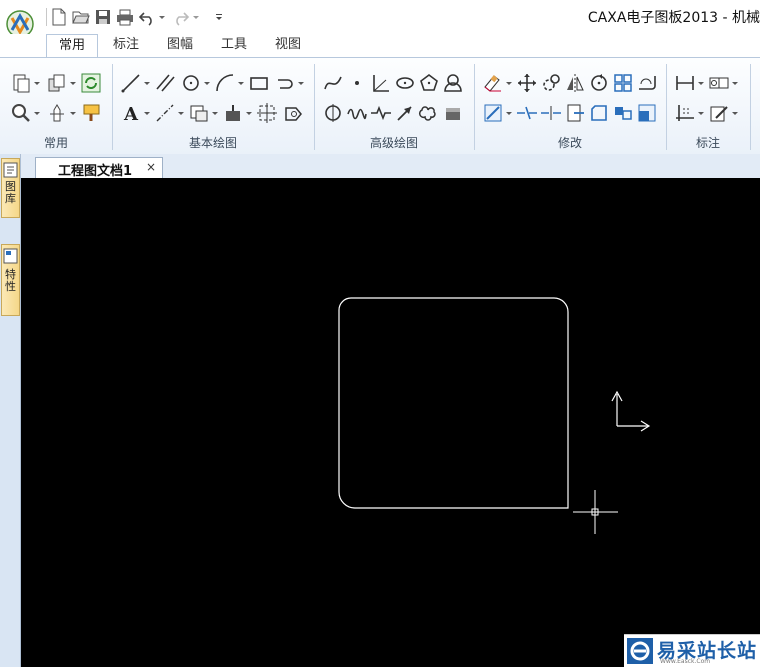 The width and height of the screenshot is (760, 668). Describe the element at coordinates (147, 17) in the screenshot. I see `undo-icon` at that location.